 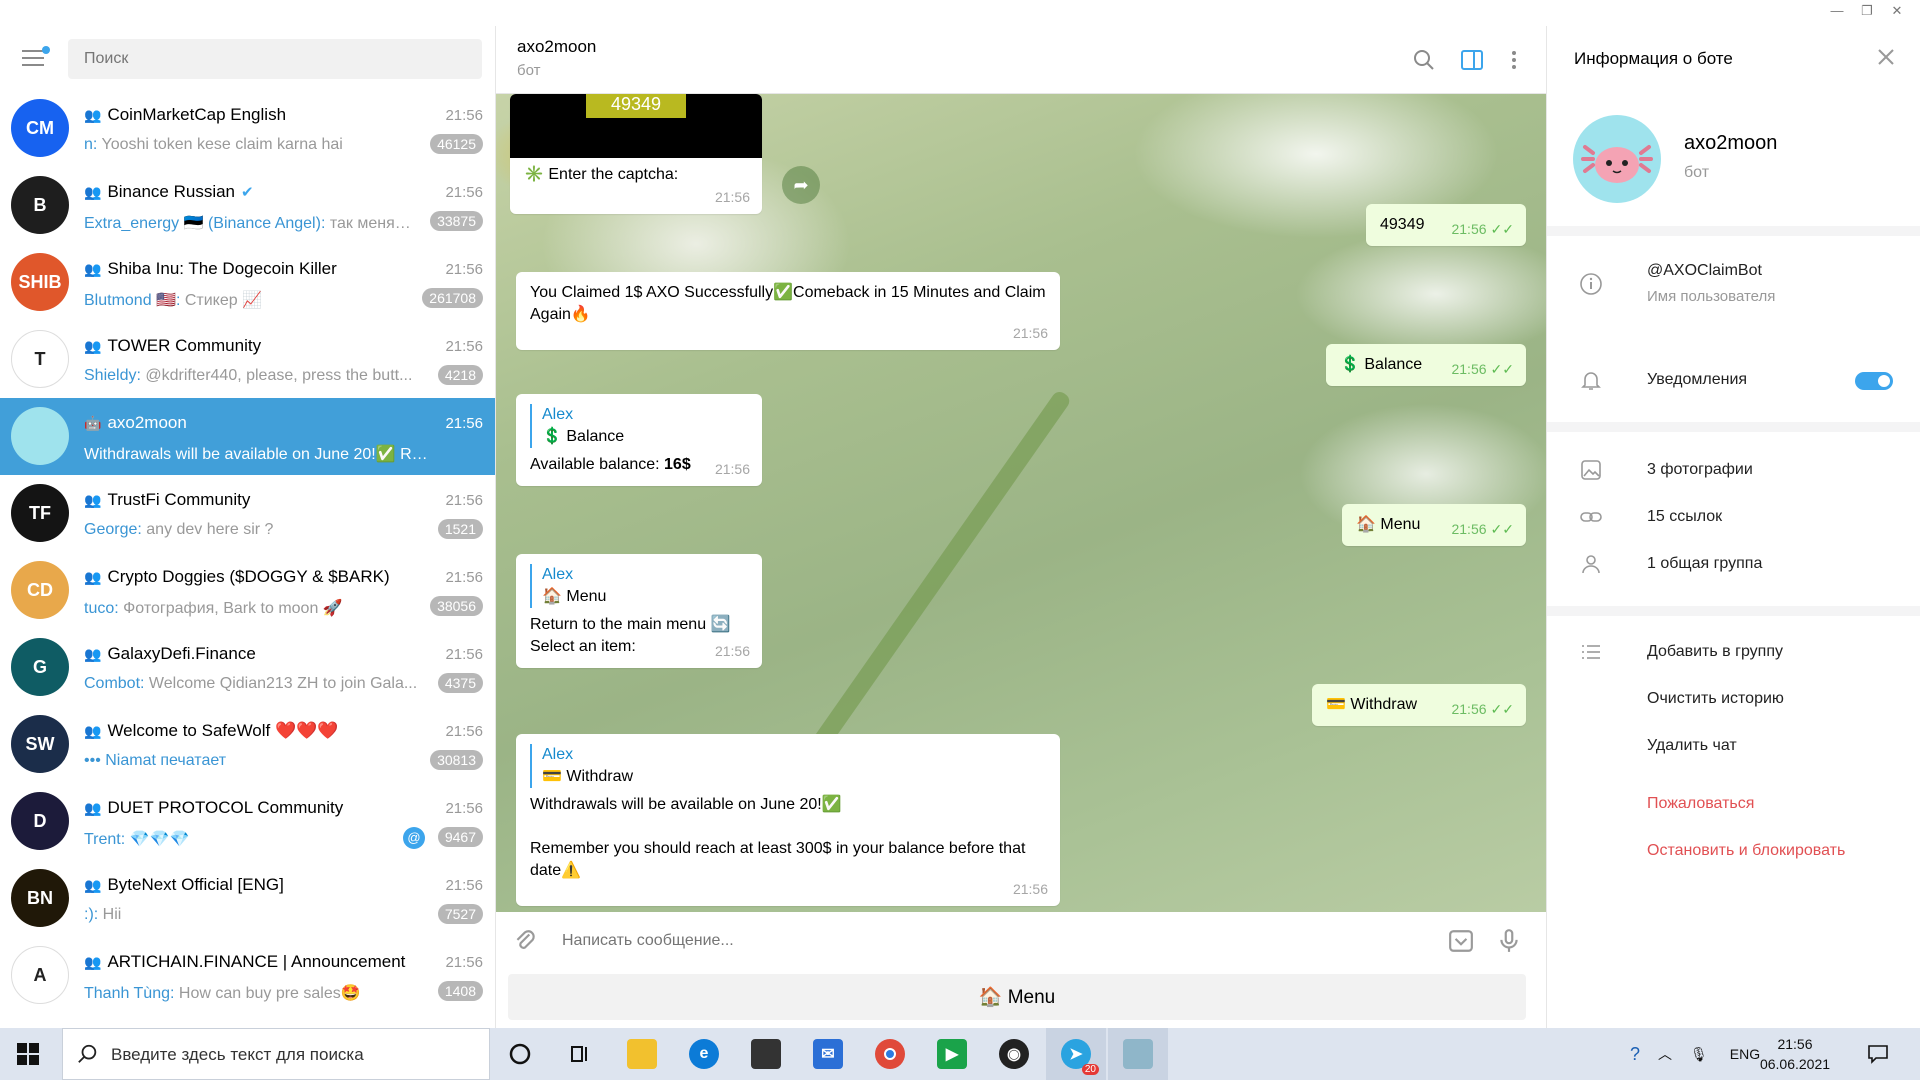 What do you see at coordinates (258, 530) in the screenshot?
I see `chat-preview: George: any dev here sir ?` at bounding box center [258, 530].